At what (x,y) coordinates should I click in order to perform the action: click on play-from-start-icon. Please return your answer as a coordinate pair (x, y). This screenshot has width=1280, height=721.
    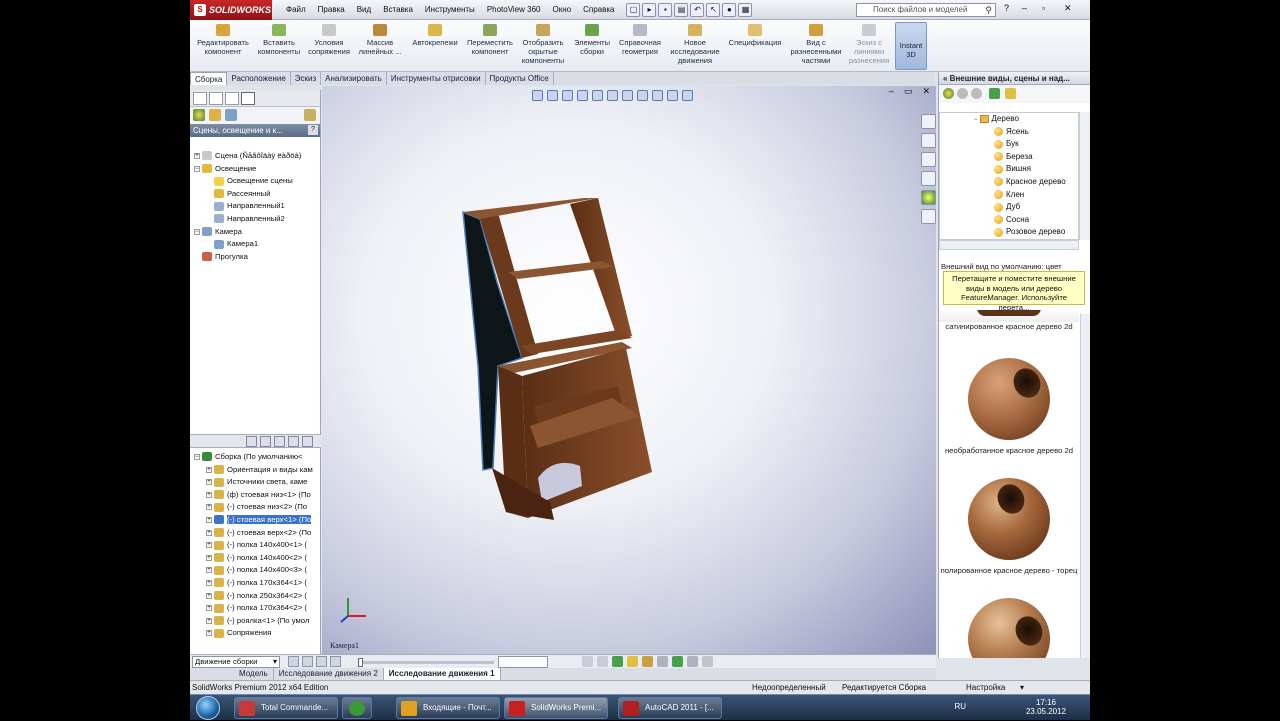
    Looking at the image, I should click on (307, 661).